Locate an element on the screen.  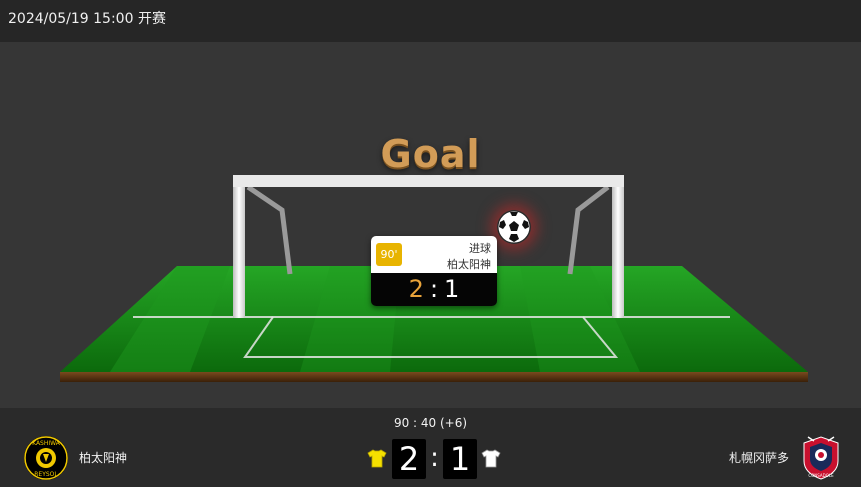
event-home-score: 2 is located at coordinates (416, 289).